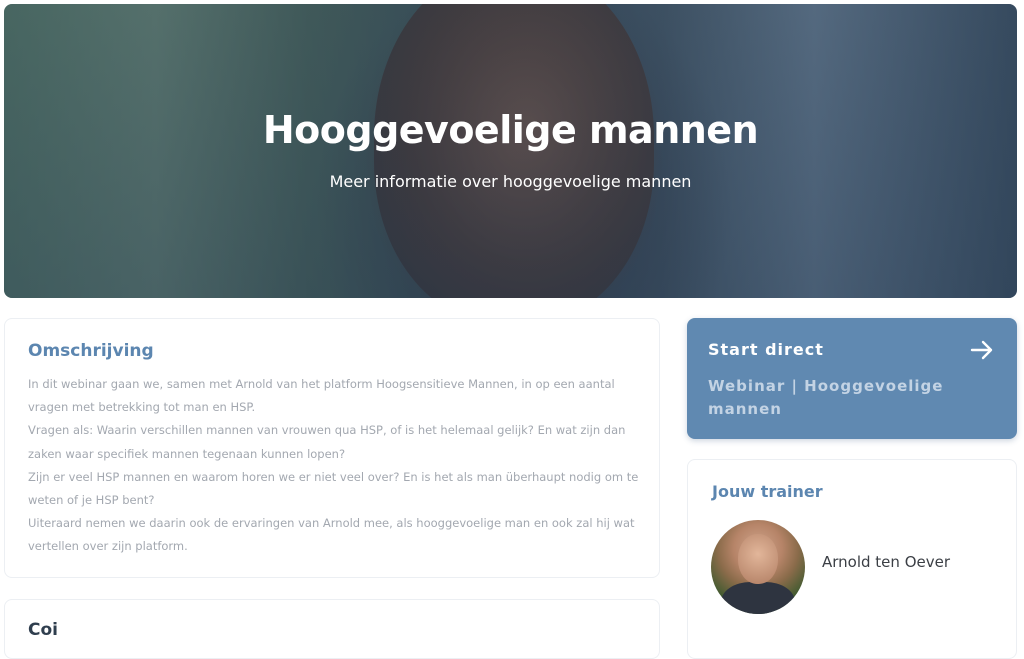  I want to click on trainer-avatar, so click(758, 567).